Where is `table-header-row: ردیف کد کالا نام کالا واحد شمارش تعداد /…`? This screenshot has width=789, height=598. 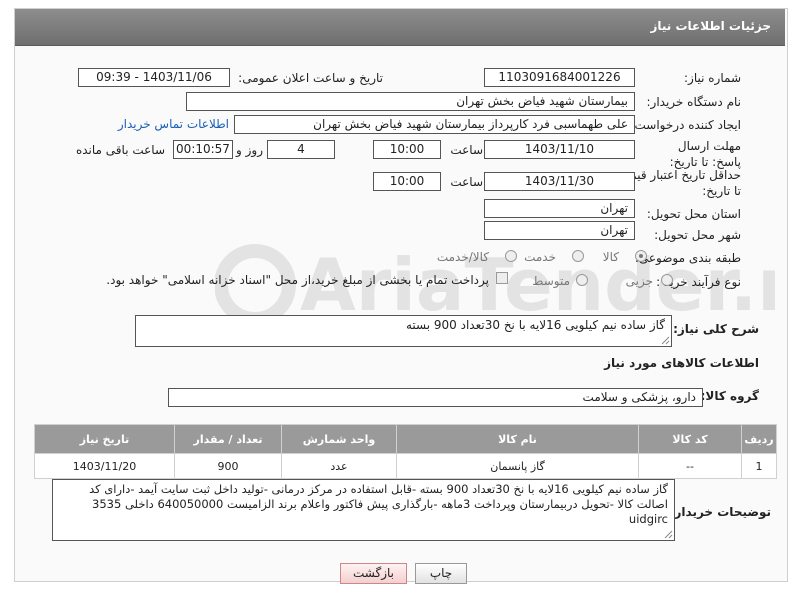
table-header-row: ردیف کد کالا نام کالا واحد شمارش تعداد /… is located at coordinates (405, 439).